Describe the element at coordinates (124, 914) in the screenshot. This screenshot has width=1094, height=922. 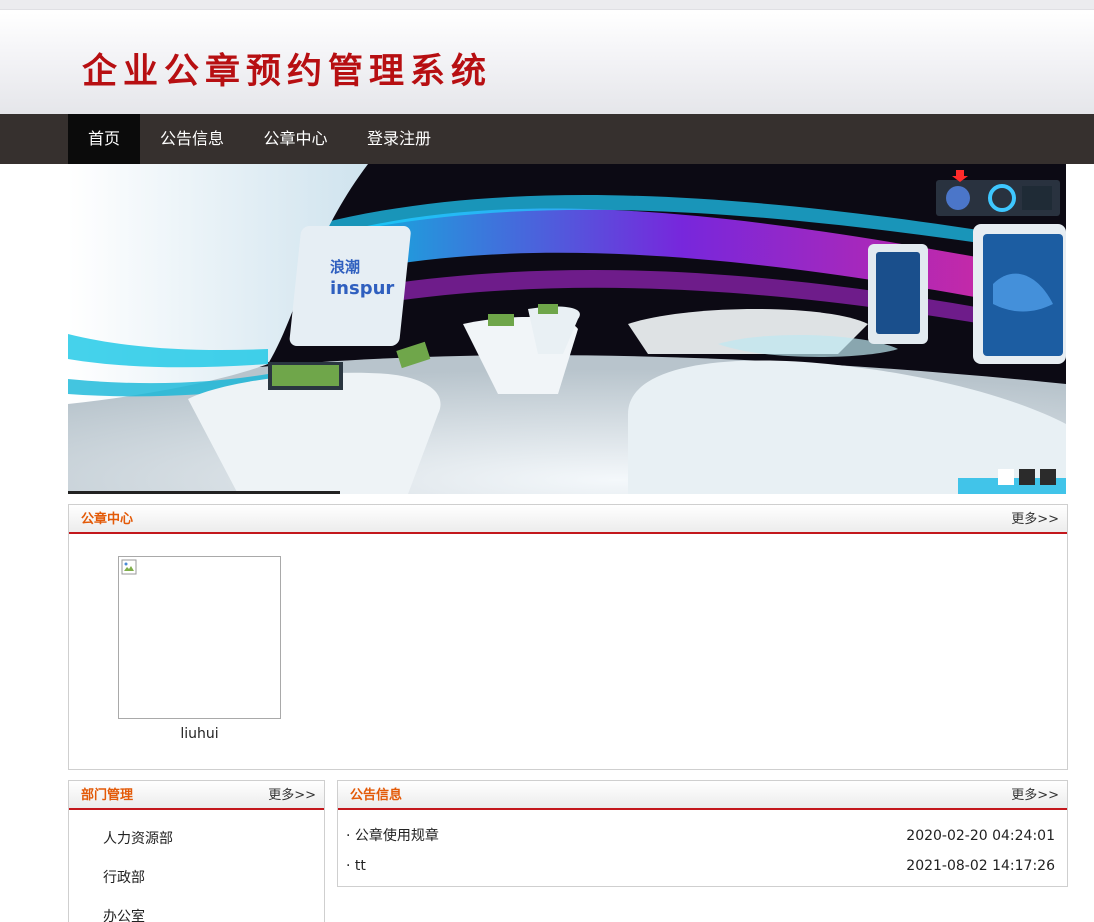
I see `department-item: 办公室` at that location.